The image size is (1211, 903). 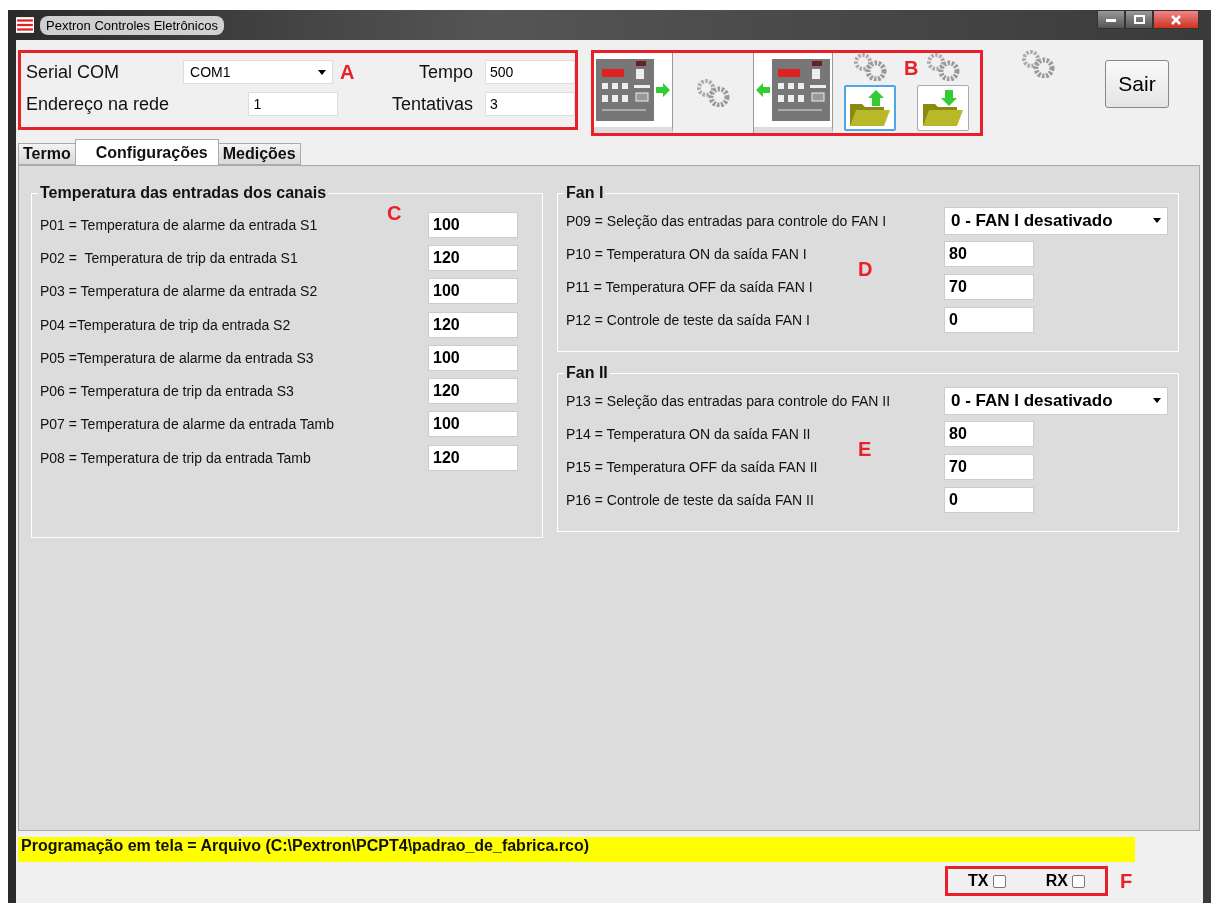 I want to click on arrow-left-icon, so click(x=762, y=90).